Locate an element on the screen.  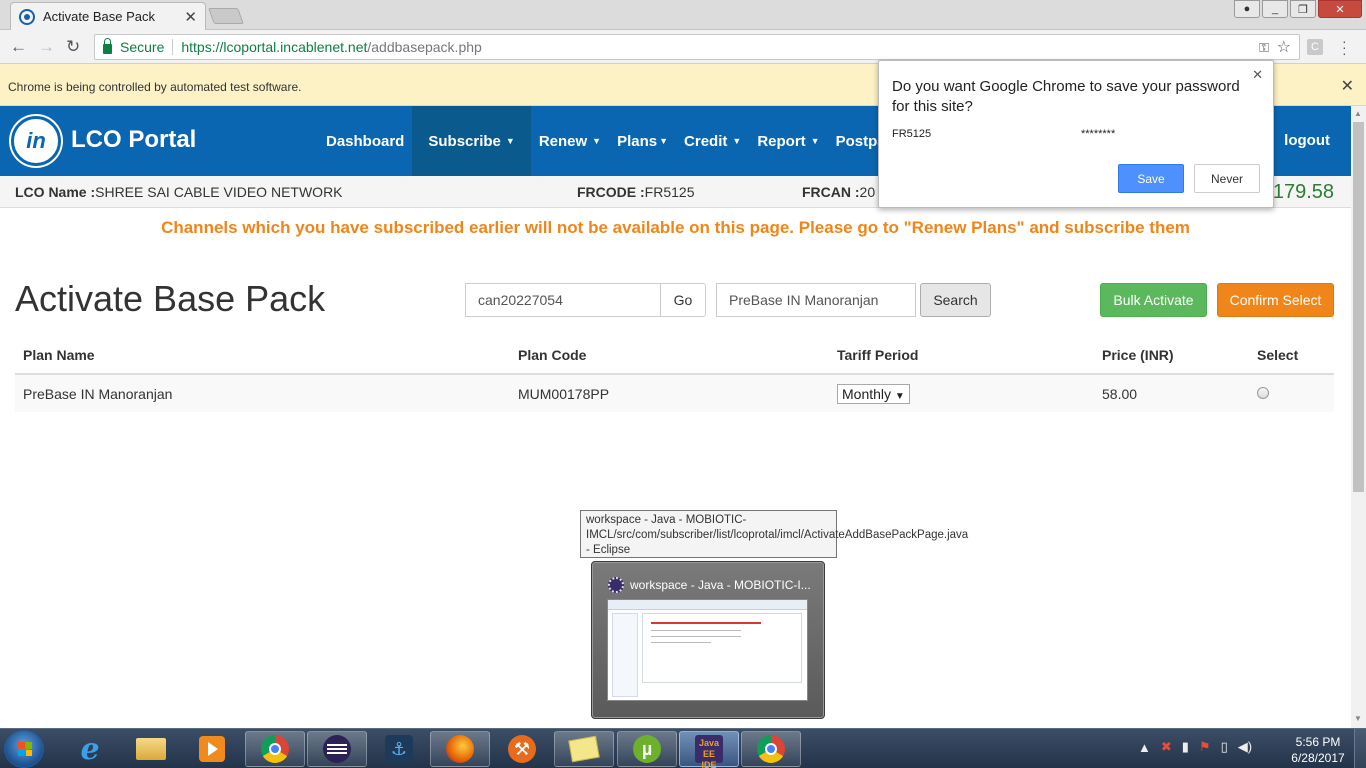
taskbar-sticky-notes is located at coordinates (584, 749).